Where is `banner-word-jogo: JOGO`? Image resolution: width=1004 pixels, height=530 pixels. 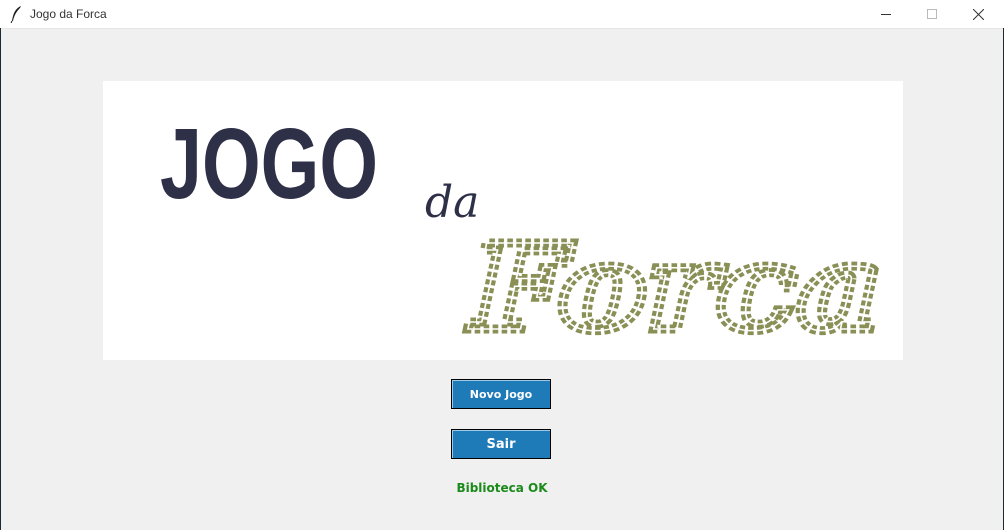 banner-word-jogo: JOGO is located at coordinates (269, 164).